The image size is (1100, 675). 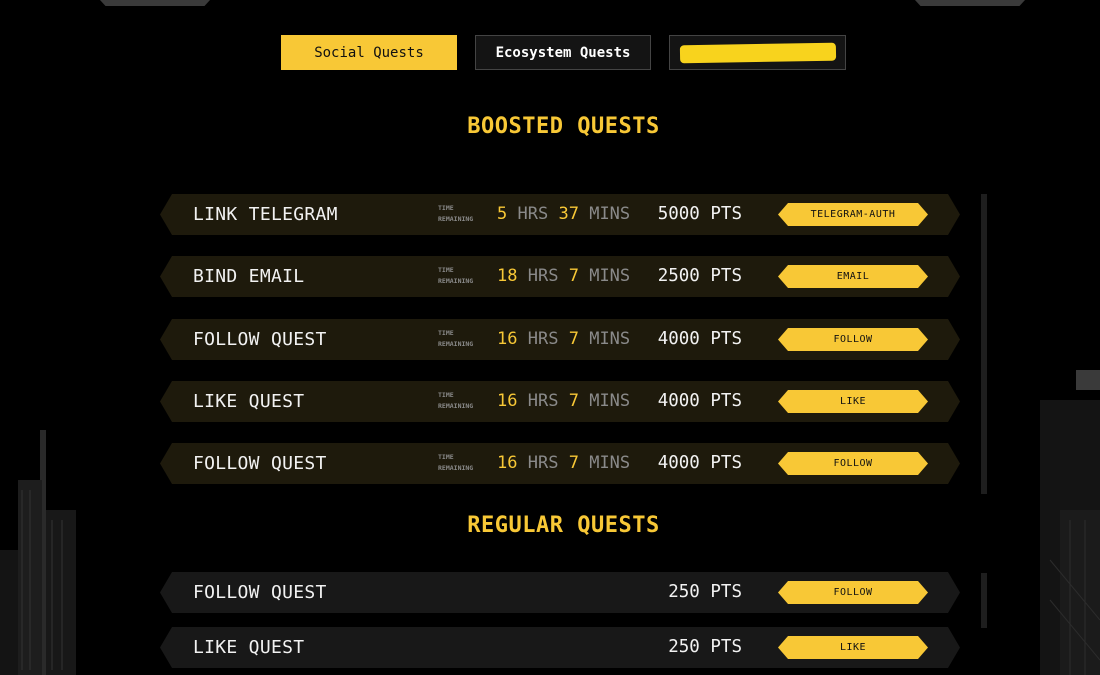 I want to click on tab-redacted, so click(x=757, y=52).